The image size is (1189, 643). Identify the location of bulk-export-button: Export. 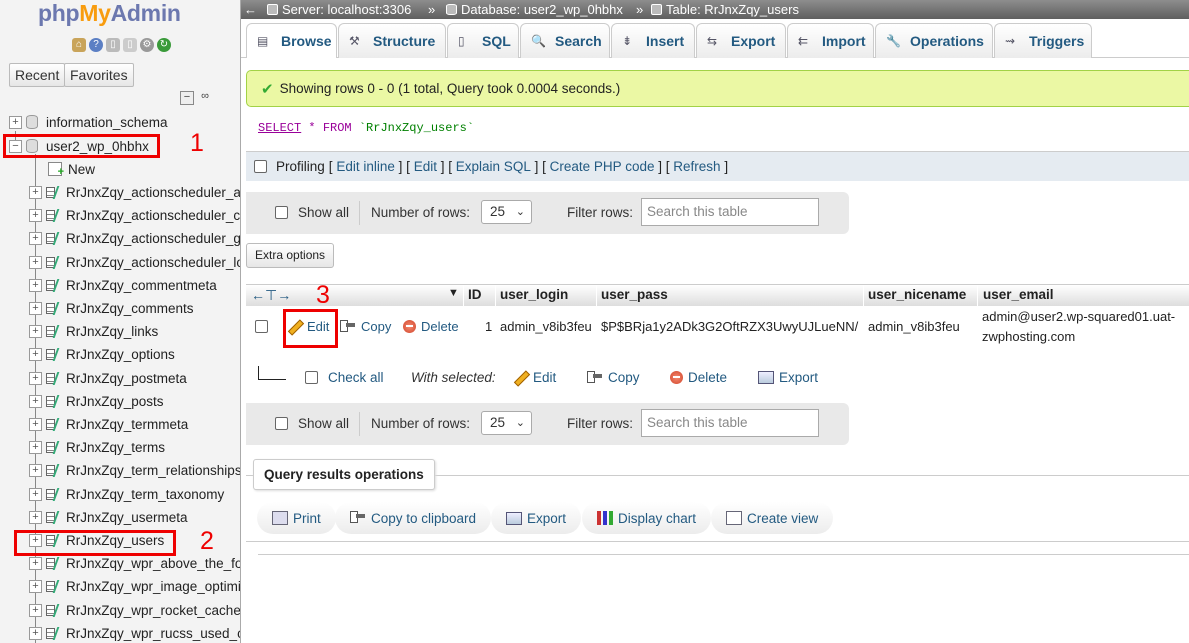
(788, 377).